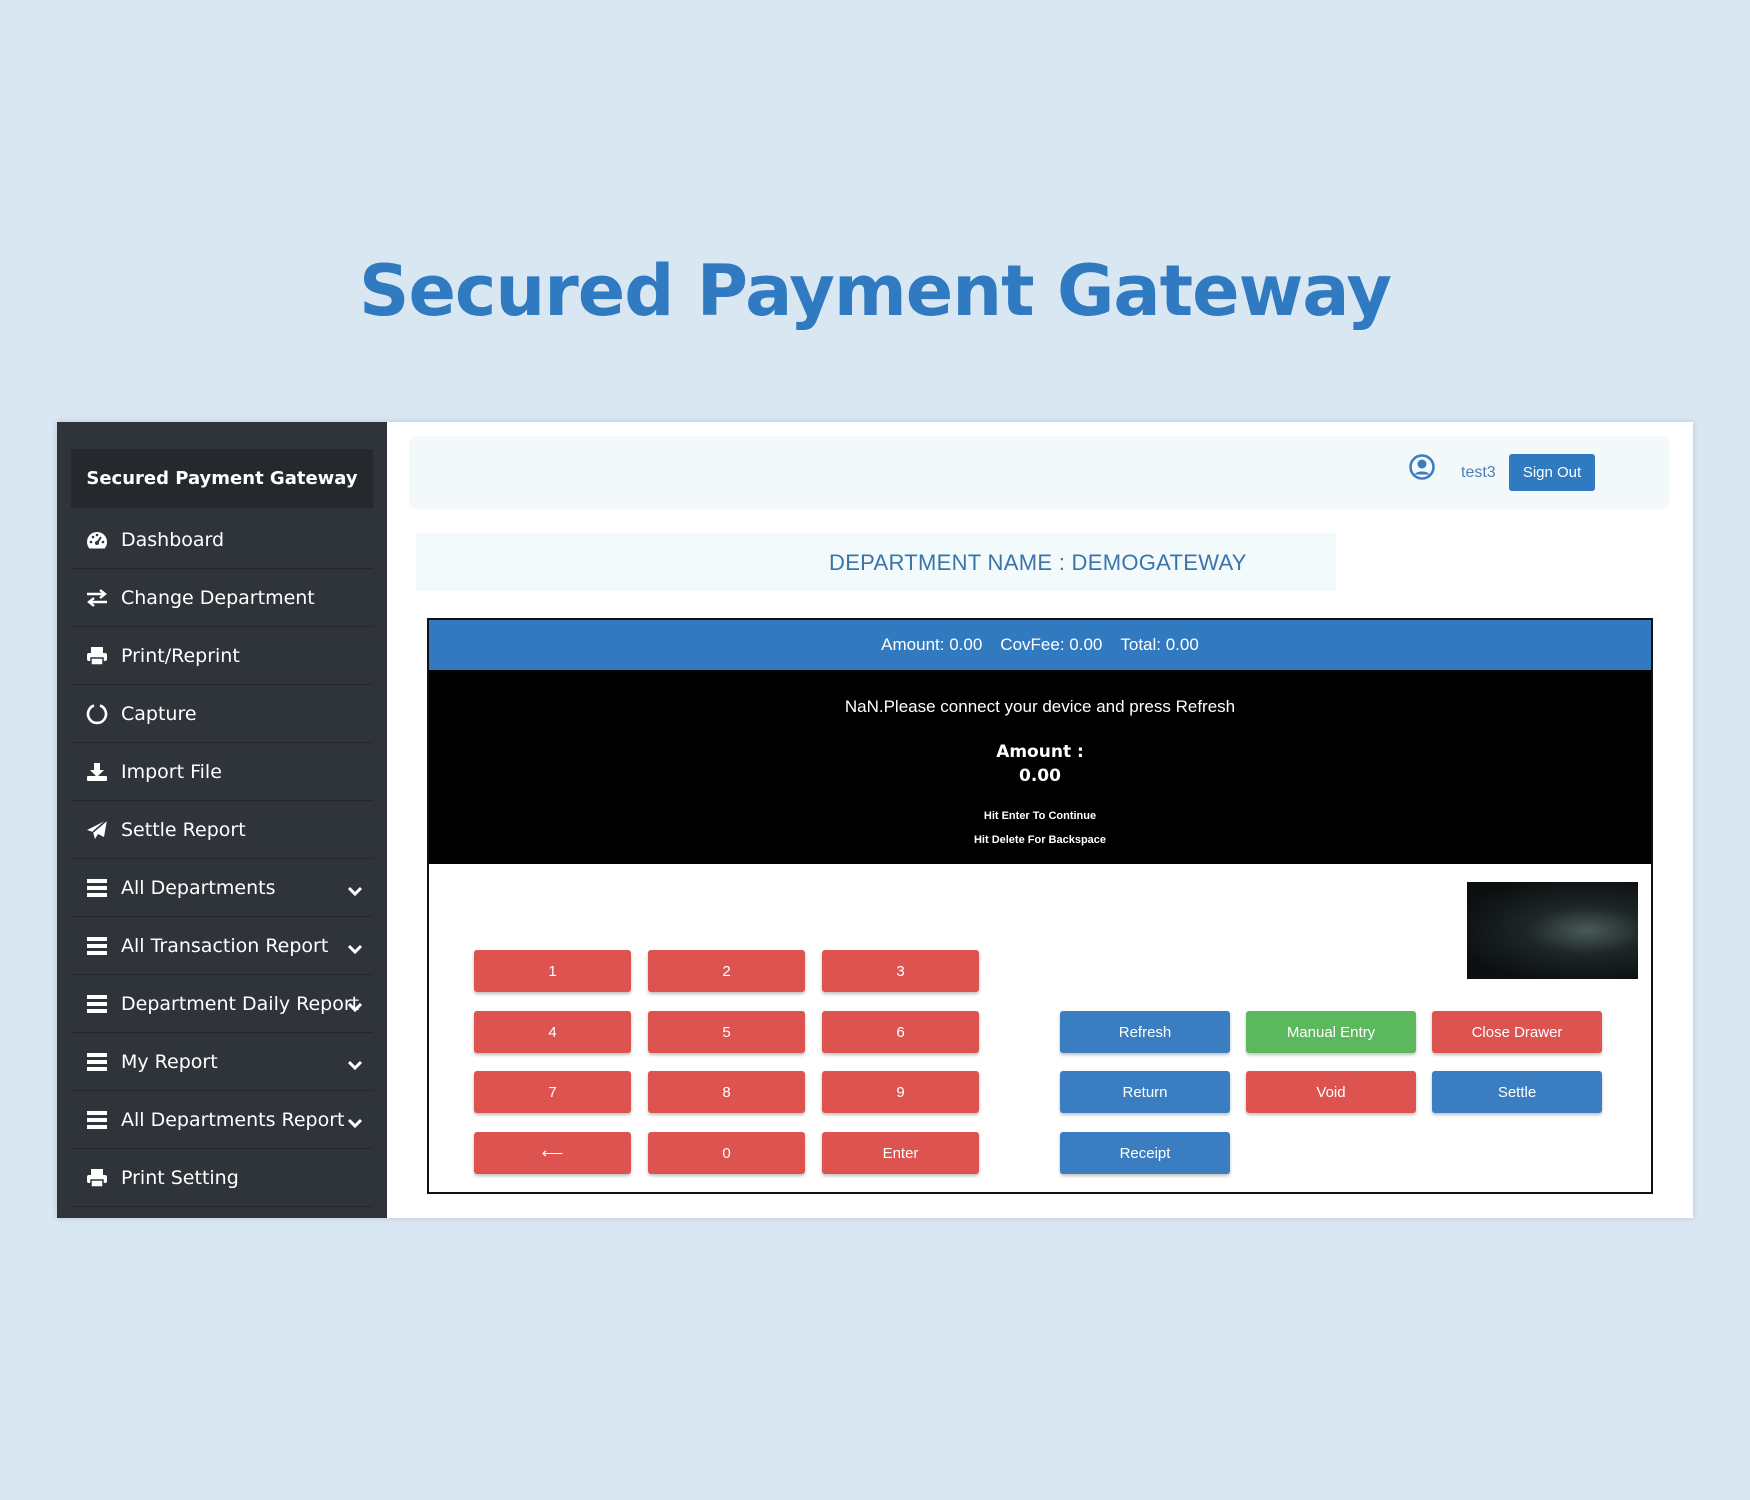 This screenshot has height=1500, width=1750. I want to click on amount-summary-bar: Amount: 0.00 CovFee: 0.00 Total: 0.00, so click(1040, 645).